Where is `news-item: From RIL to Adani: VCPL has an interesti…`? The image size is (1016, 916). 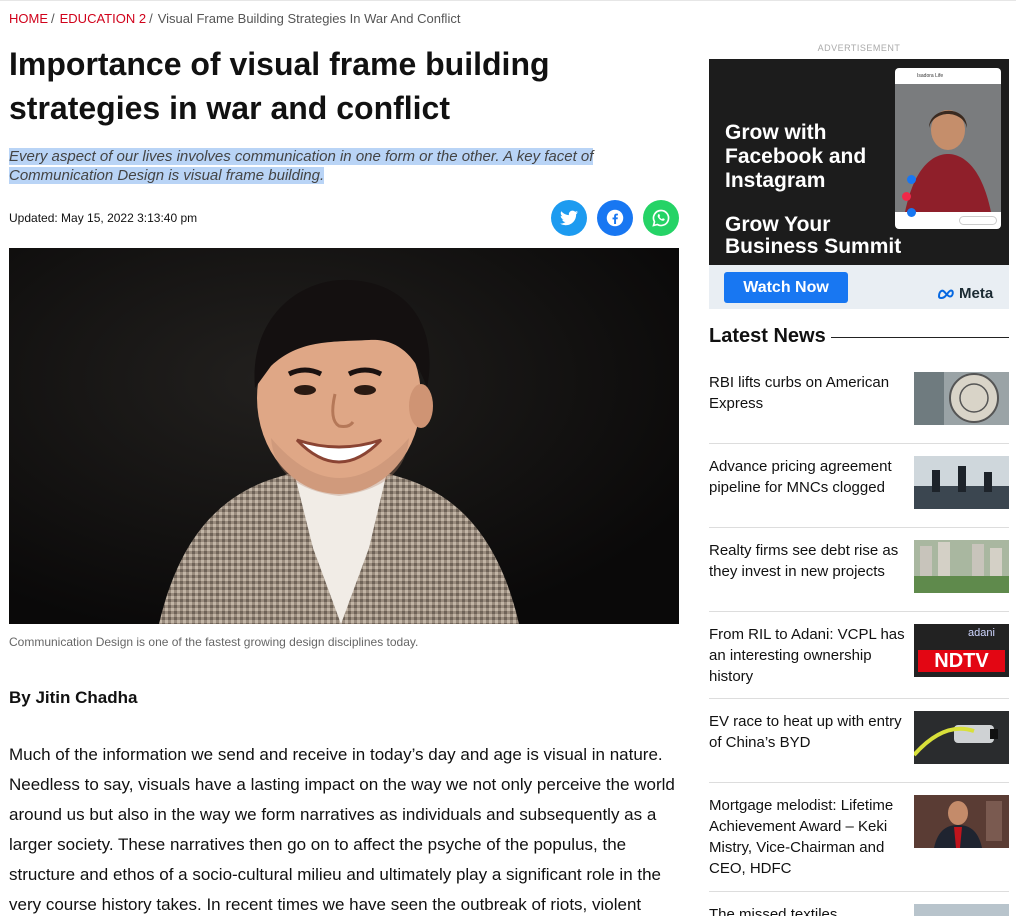
news-item: From RIL to Adani: VCPL has an interesti… is located at coordinates (859, 661).